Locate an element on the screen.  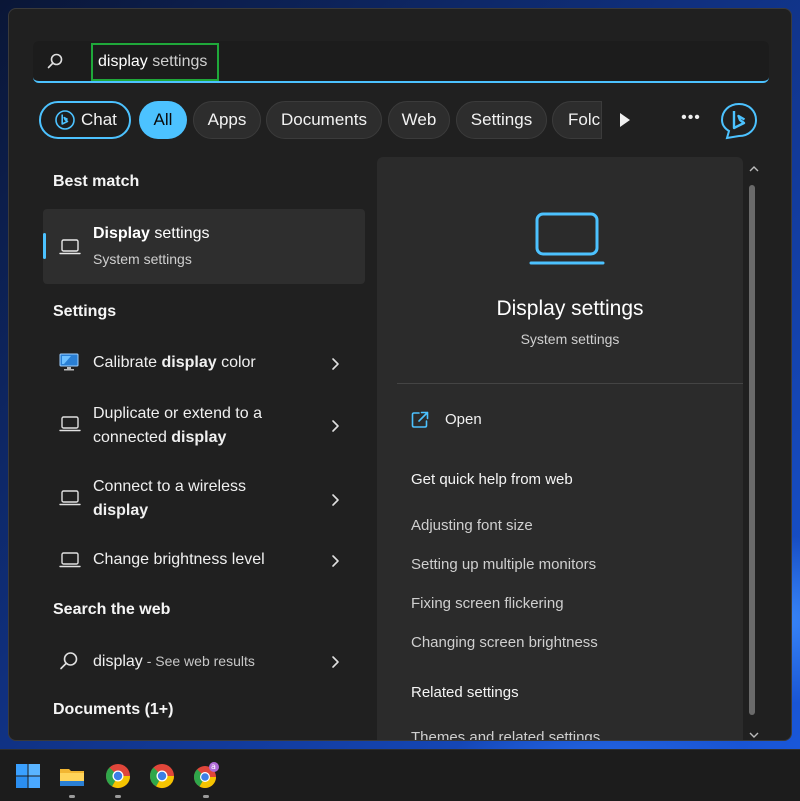
duplicate-line2-bold: display is located at coordinates (198, 437).